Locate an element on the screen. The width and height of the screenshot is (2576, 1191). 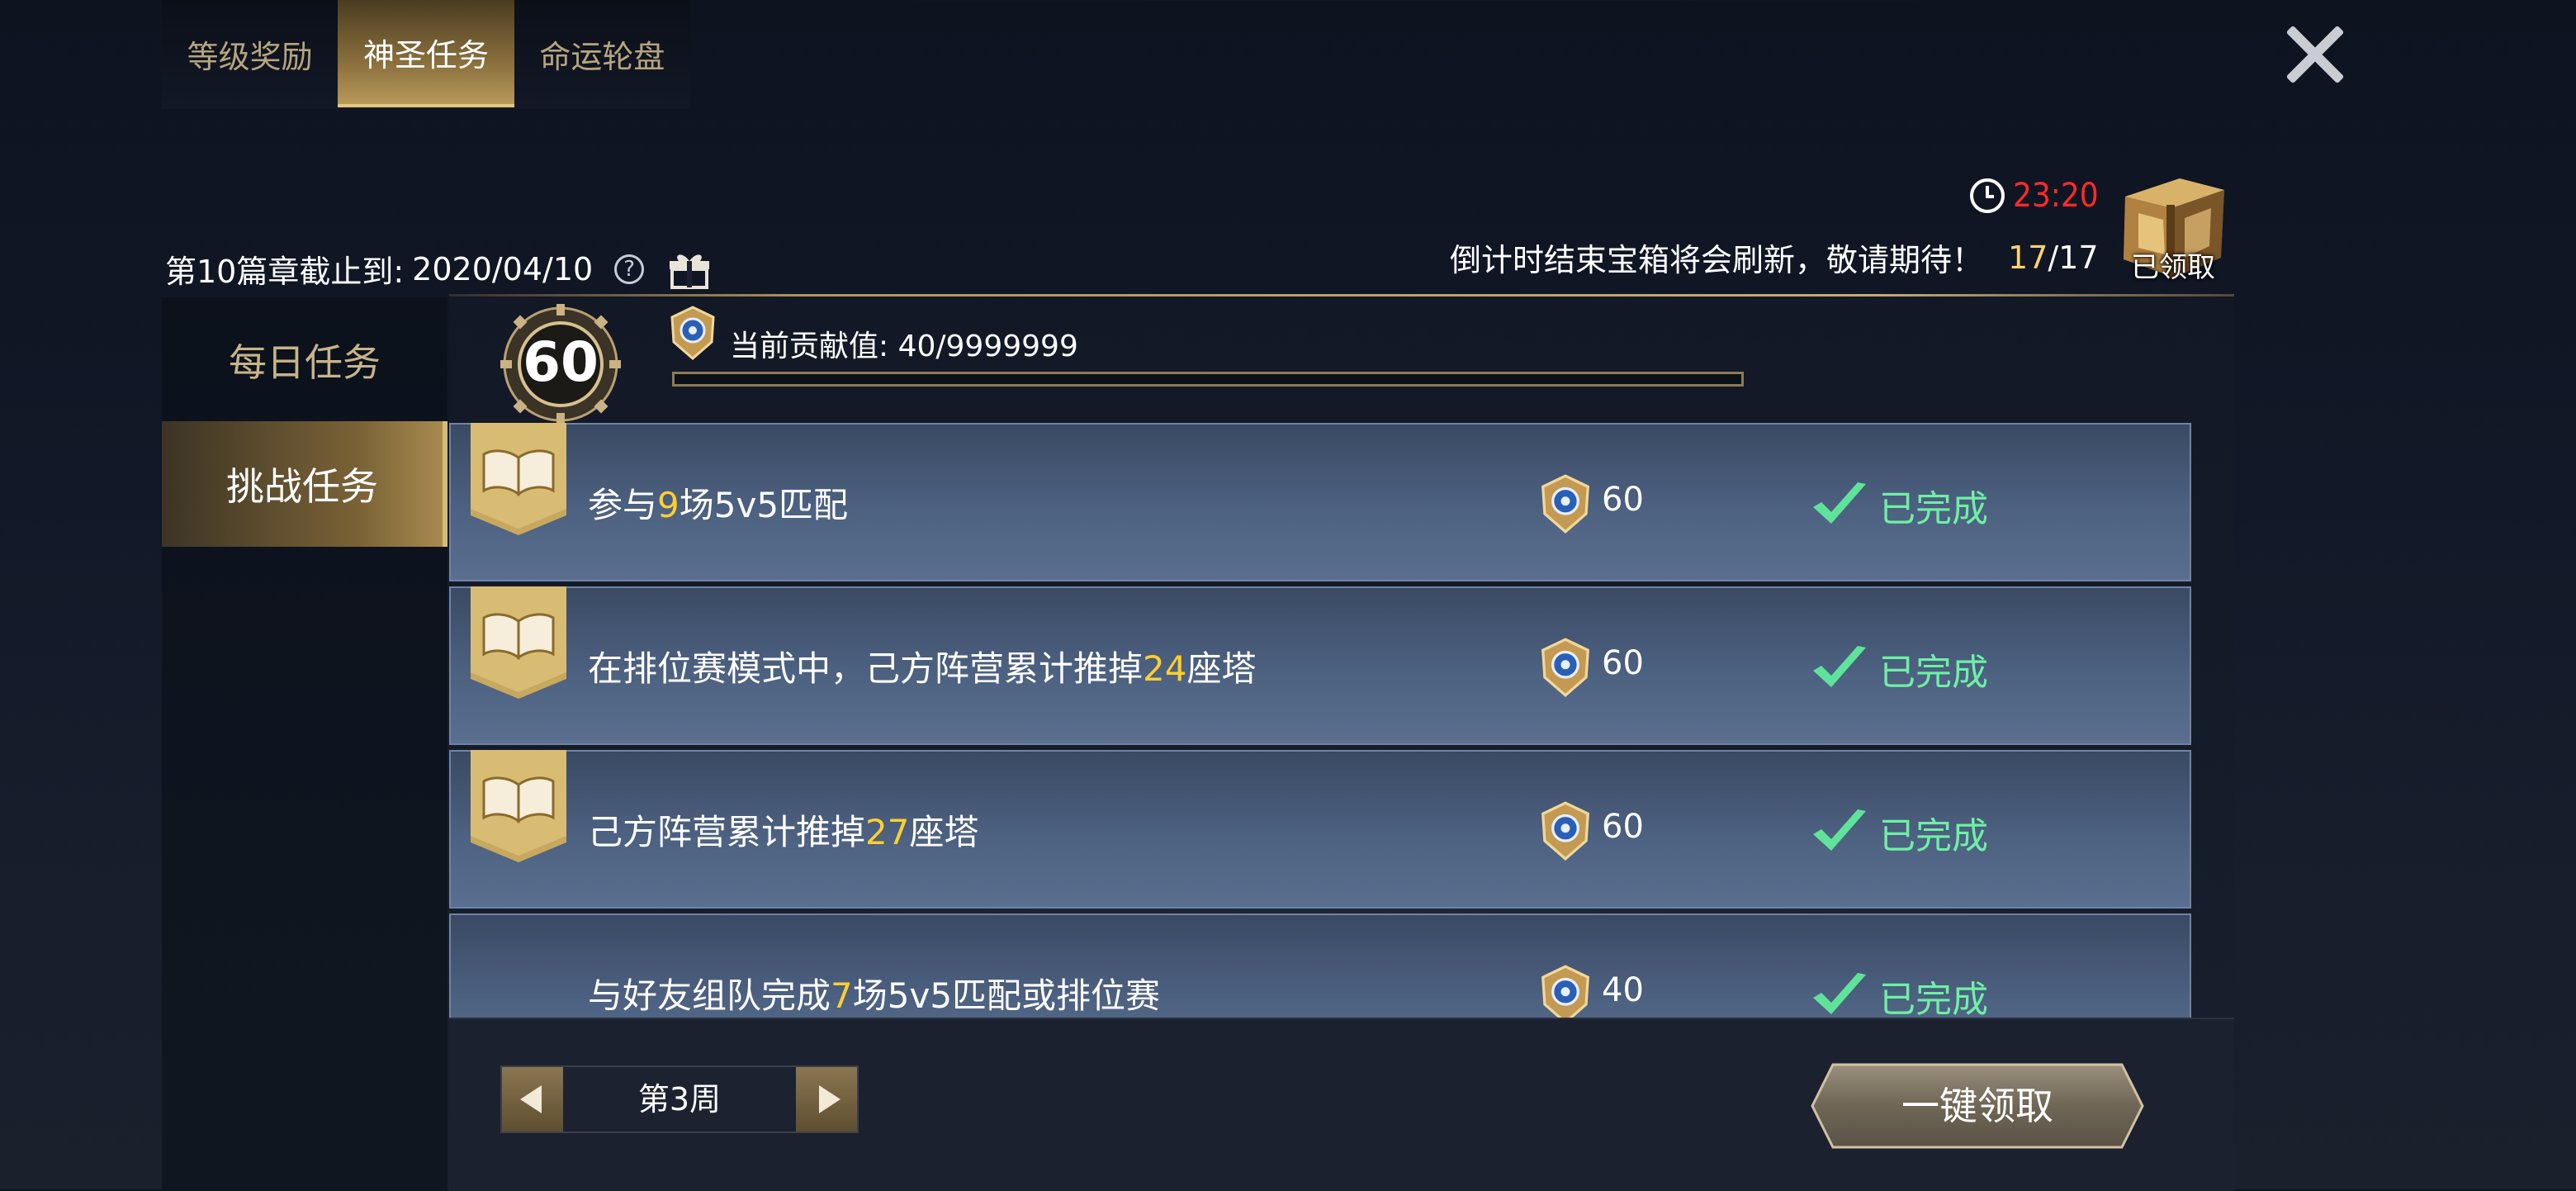
chest-count-total: /17 is located at coordinates (2073, 257).